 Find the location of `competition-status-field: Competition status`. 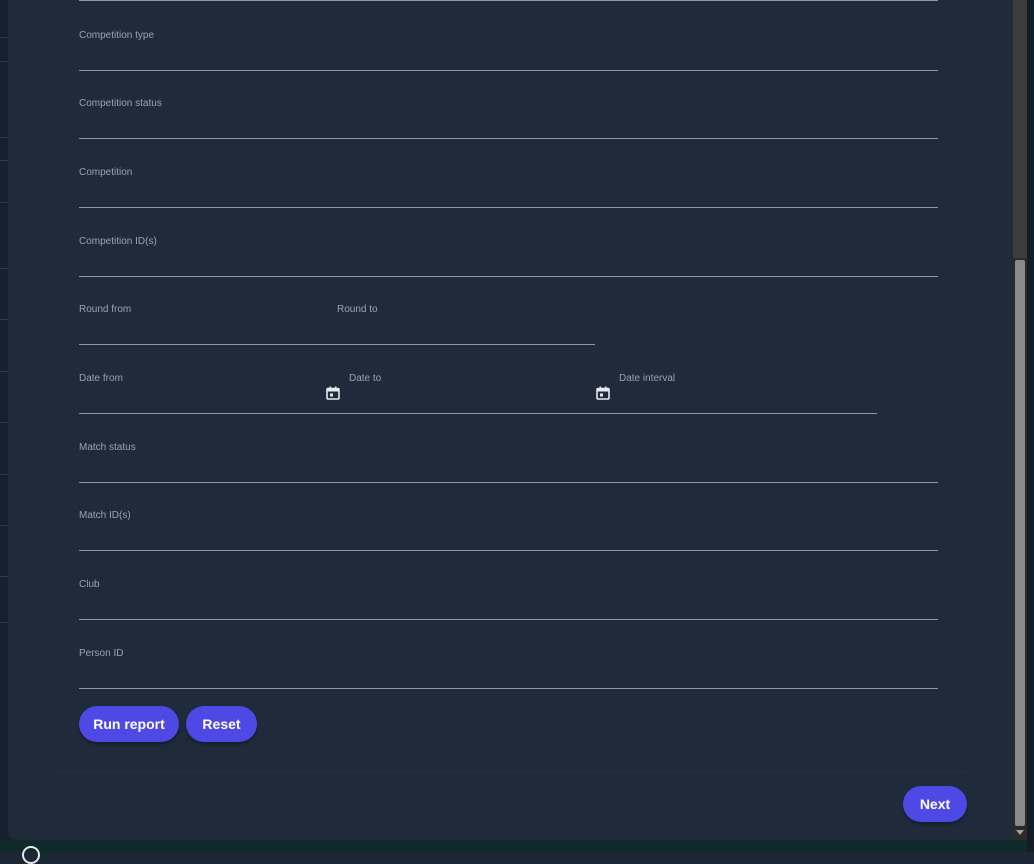

competition-status-field: Competition status is located at coordinates (508, 118).